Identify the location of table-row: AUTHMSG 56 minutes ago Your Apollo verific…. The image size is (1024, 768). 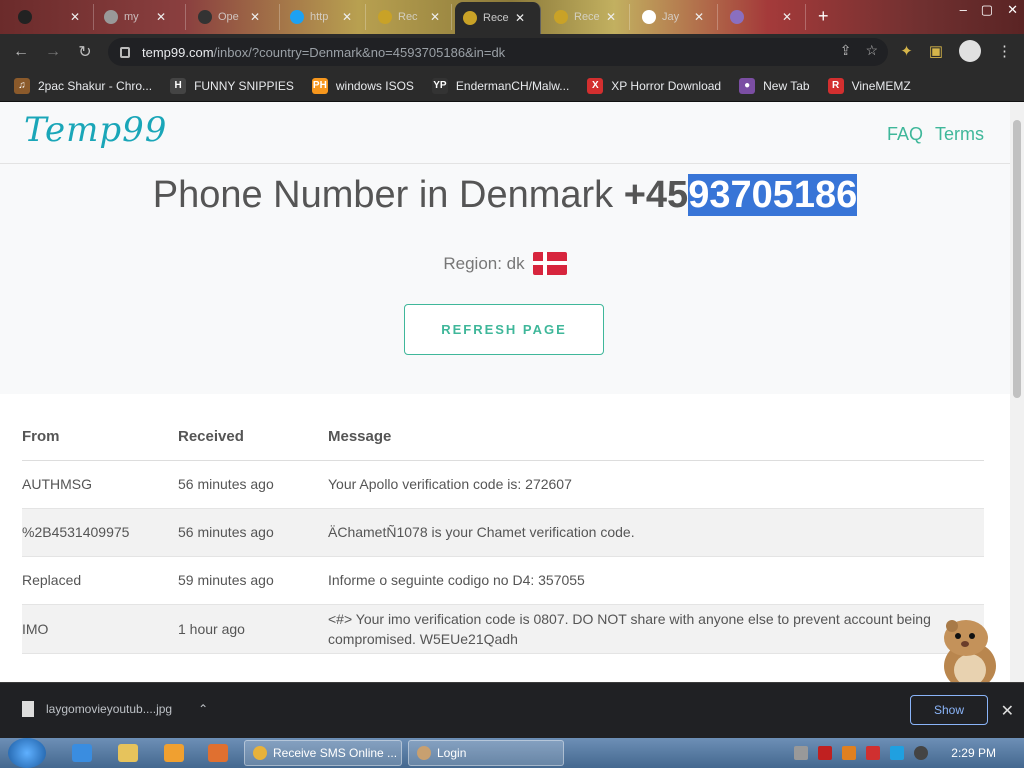
(503, 484).